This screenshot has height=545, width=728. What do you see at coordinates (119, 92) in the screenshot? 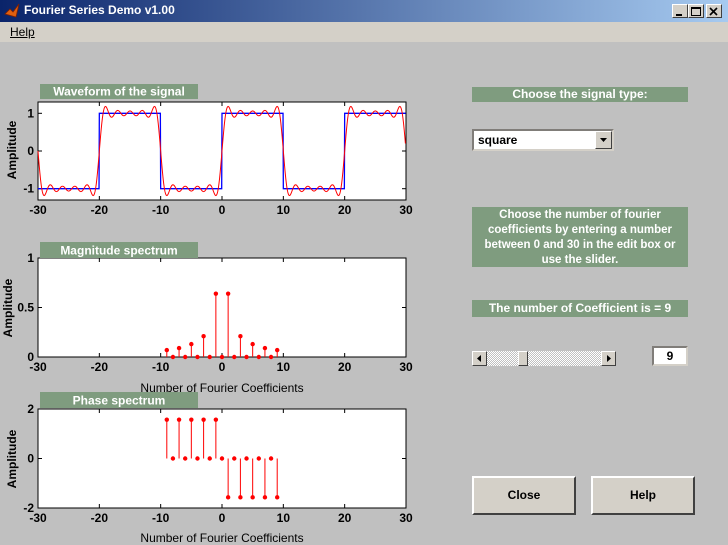
I see `chart-title: Waveform of the signal` at bounding box center [119, 92].